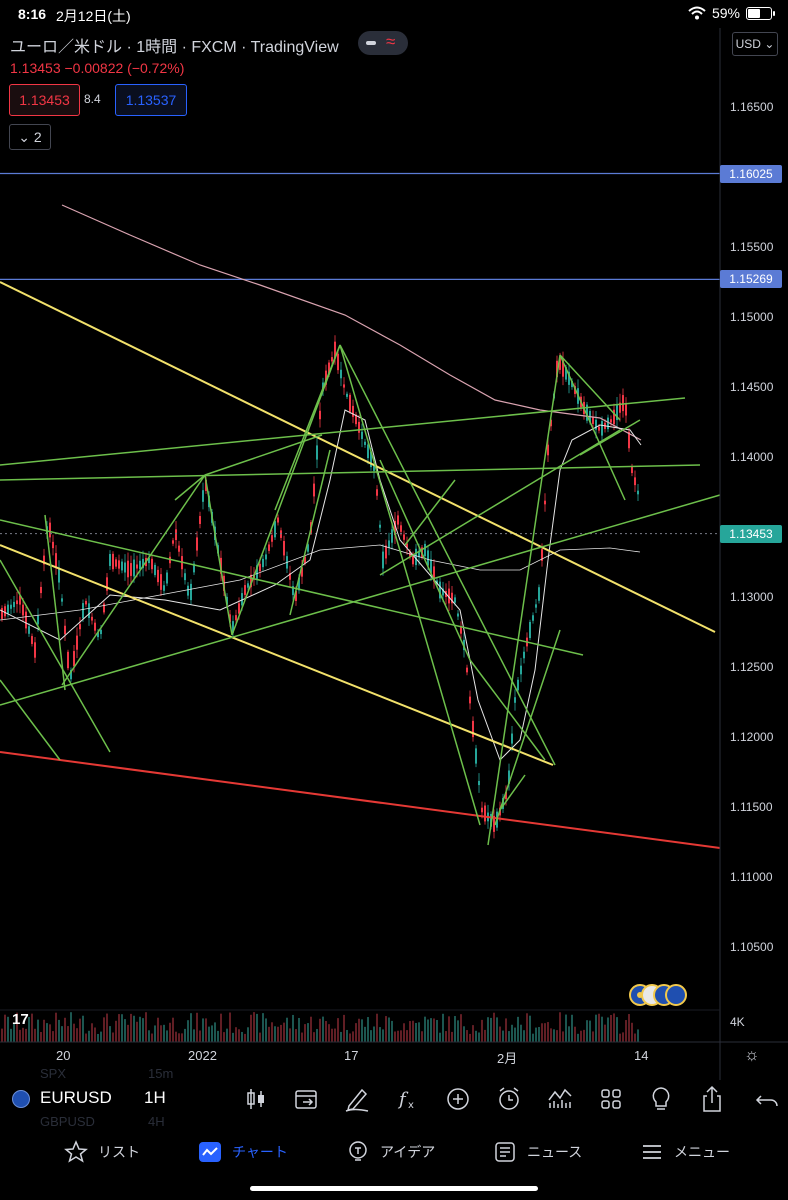 Image resolution: width=788 pixels, height=1200 pixels. I want to click on tab-label: メニュー, so click(702, 1152).